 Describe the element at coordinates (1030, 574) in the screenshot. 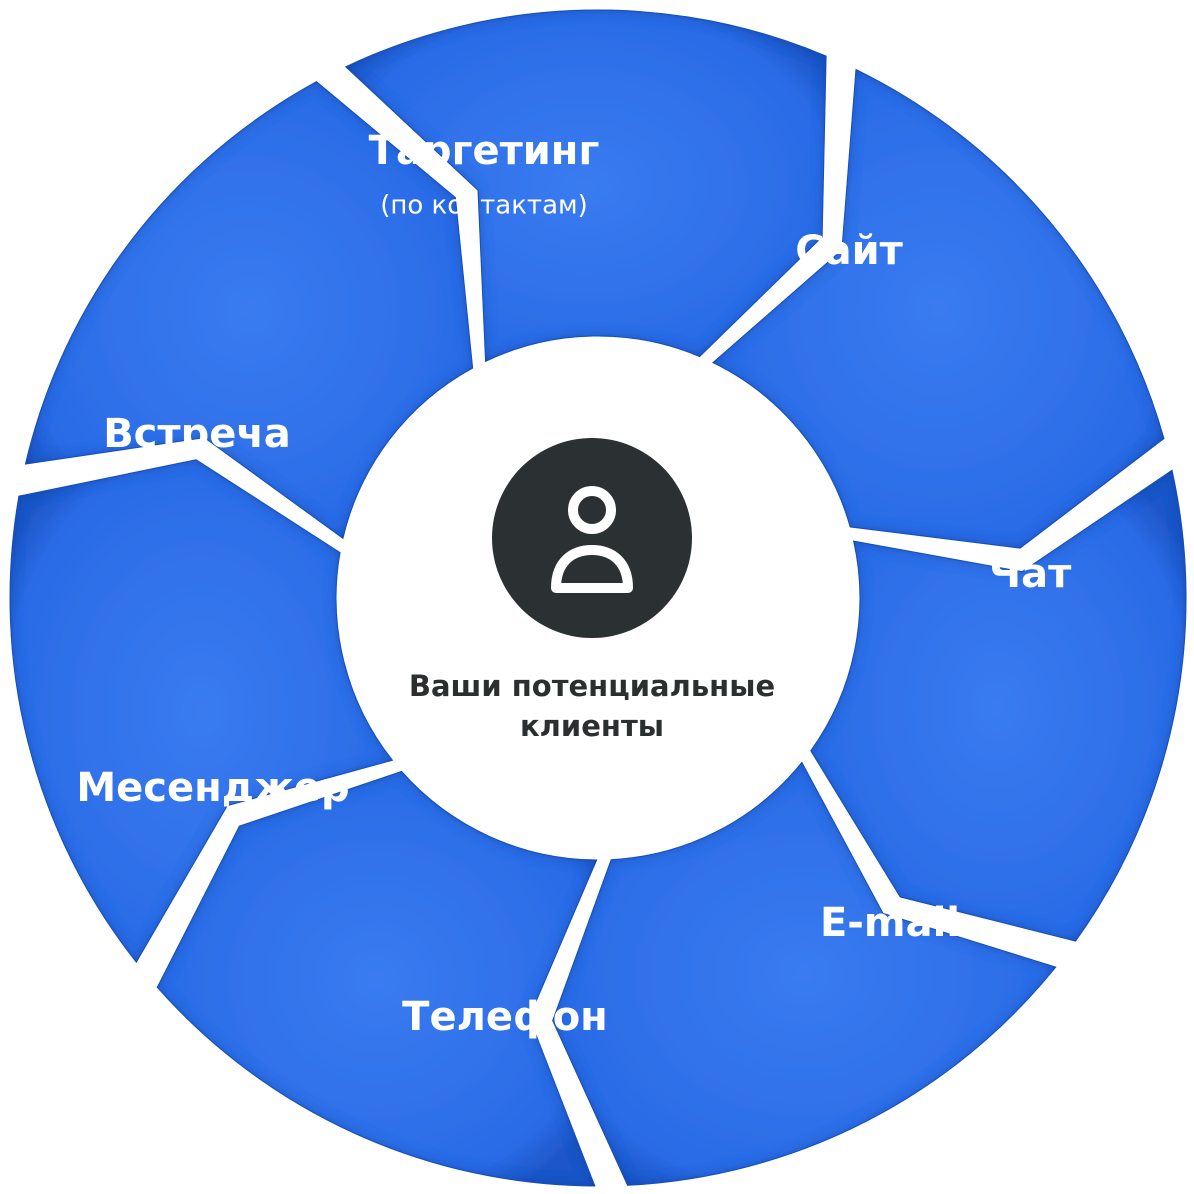

I see `segment-label-chat: Чат` at that location.